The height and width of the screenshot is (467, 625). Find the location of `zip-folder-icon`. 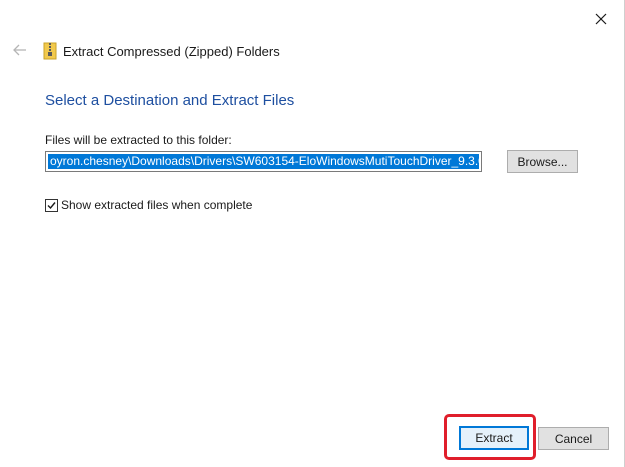

zip-folder-icon is located at coordinates (50, 51).